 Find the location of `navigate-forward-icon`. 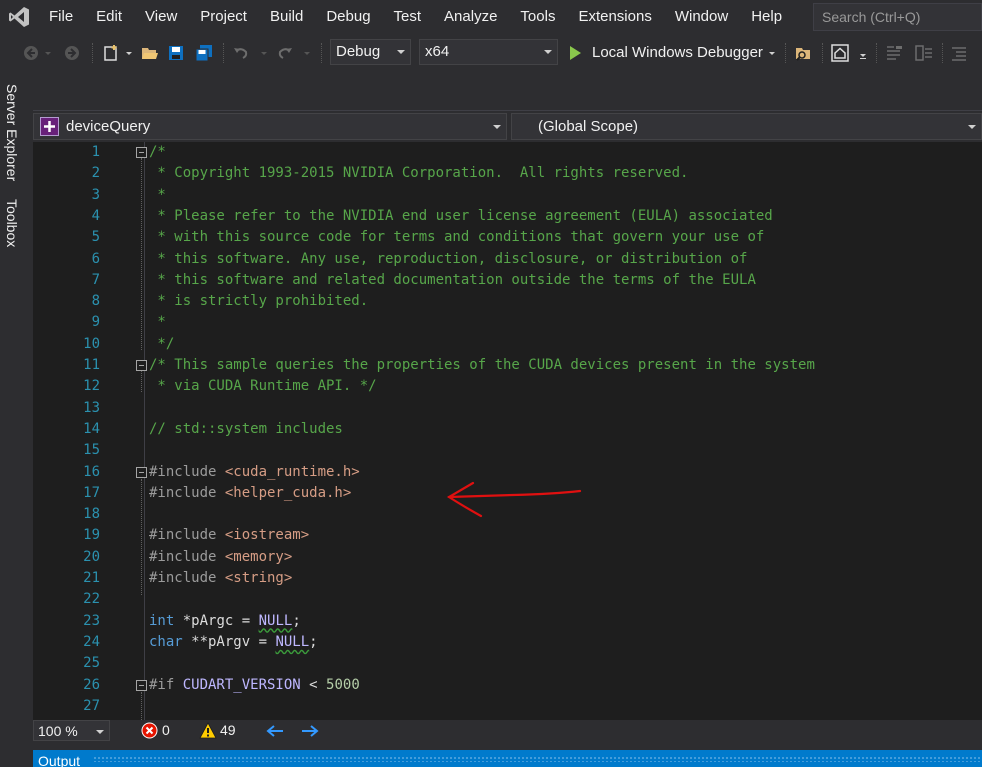

navigate-forward-icon is located at coordinates (72, 53).